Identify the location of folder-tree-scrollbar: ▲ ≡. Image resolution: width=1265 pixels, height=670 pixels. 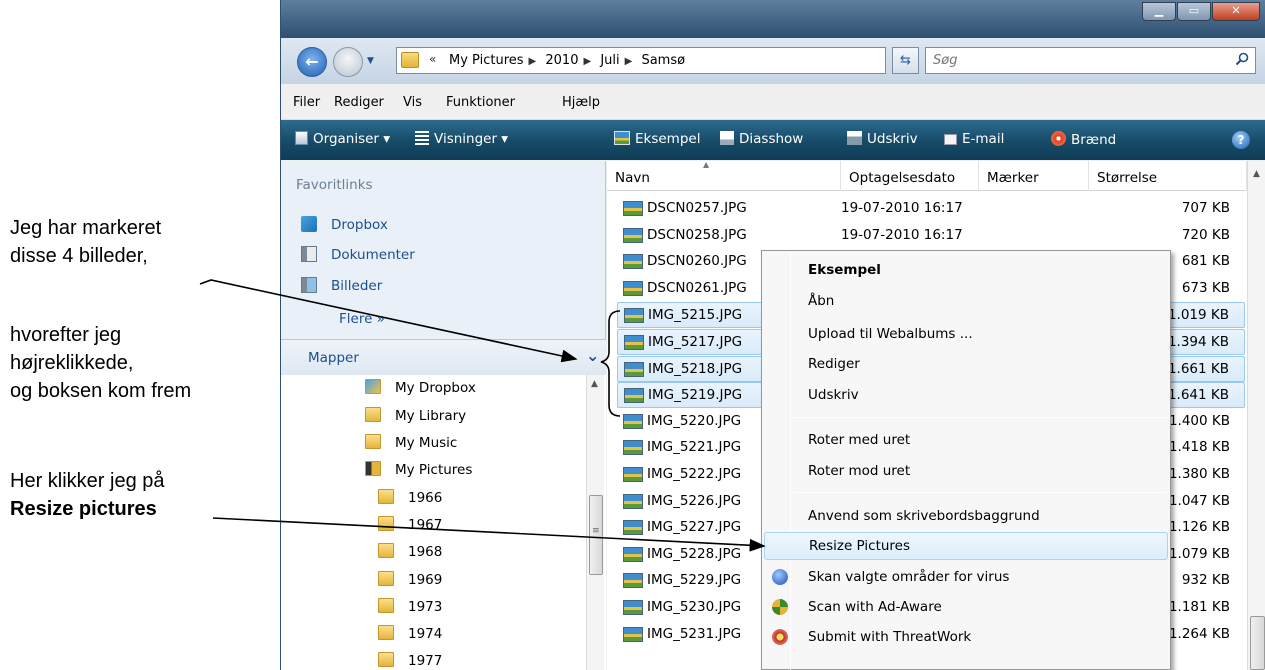
(595, 522).